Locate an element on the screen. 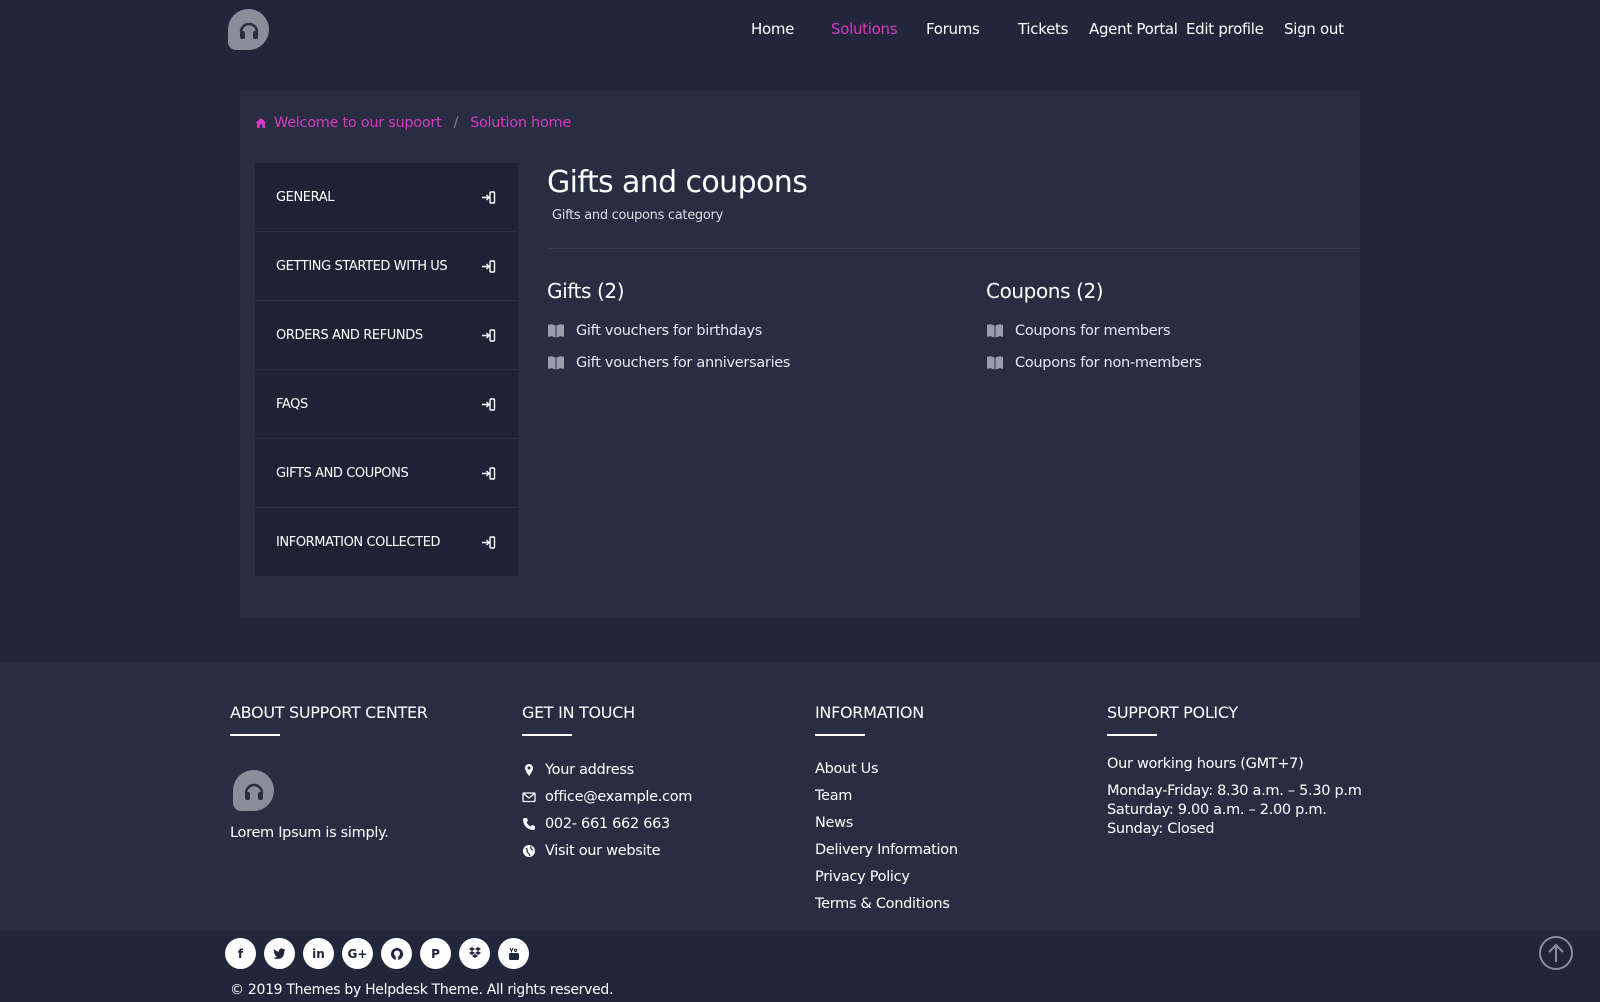 The image size is (1600, 1002). policy-saturday: Saturday: 9.00 a.m. – 2.00 p.m. is located at coordinates (1217, 810).